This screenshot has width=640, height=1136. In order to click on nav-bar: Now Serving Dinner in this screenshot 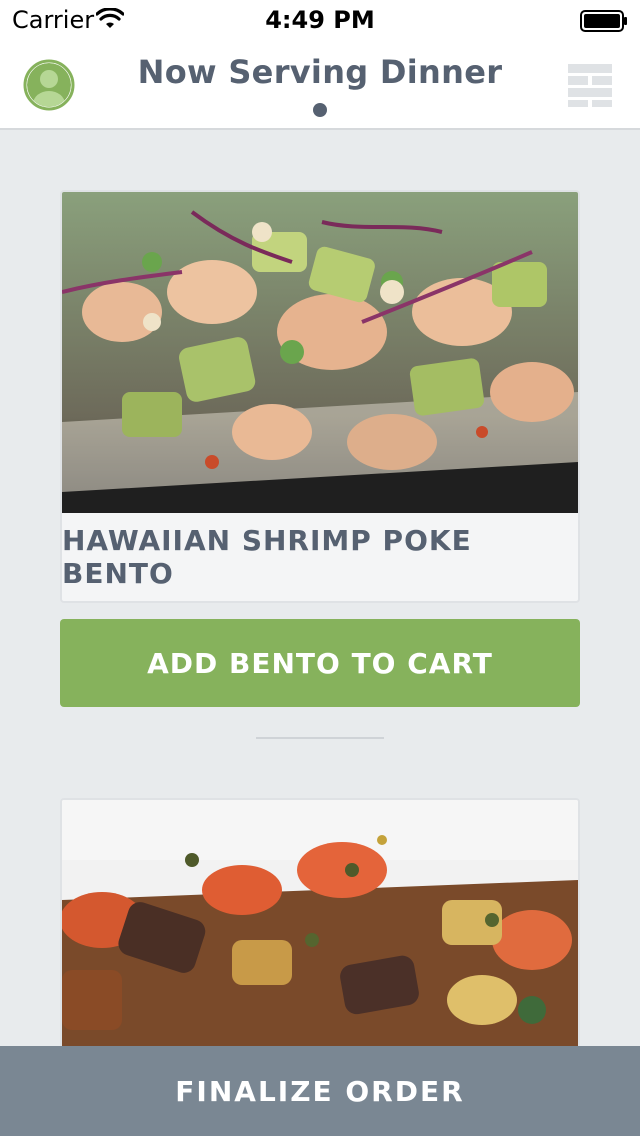, I will do `click(320, 85)`.